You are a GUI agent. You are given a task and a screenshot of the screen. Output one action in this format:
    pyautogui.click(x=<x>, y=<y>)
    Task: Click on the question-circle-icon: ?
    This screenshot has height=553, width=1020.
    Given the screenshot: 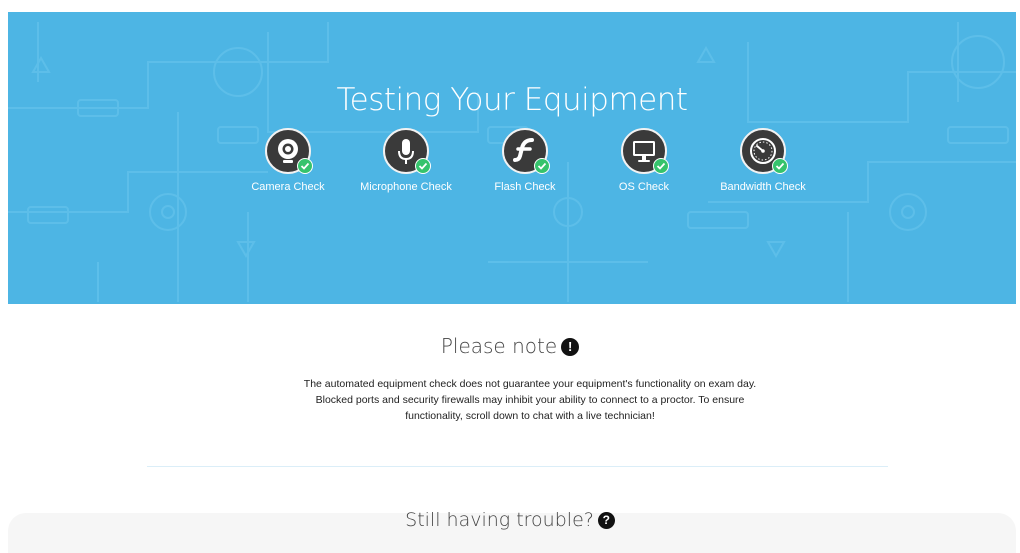 What is the action you would take?
    pyautogui.click(x=606, y=520)
    